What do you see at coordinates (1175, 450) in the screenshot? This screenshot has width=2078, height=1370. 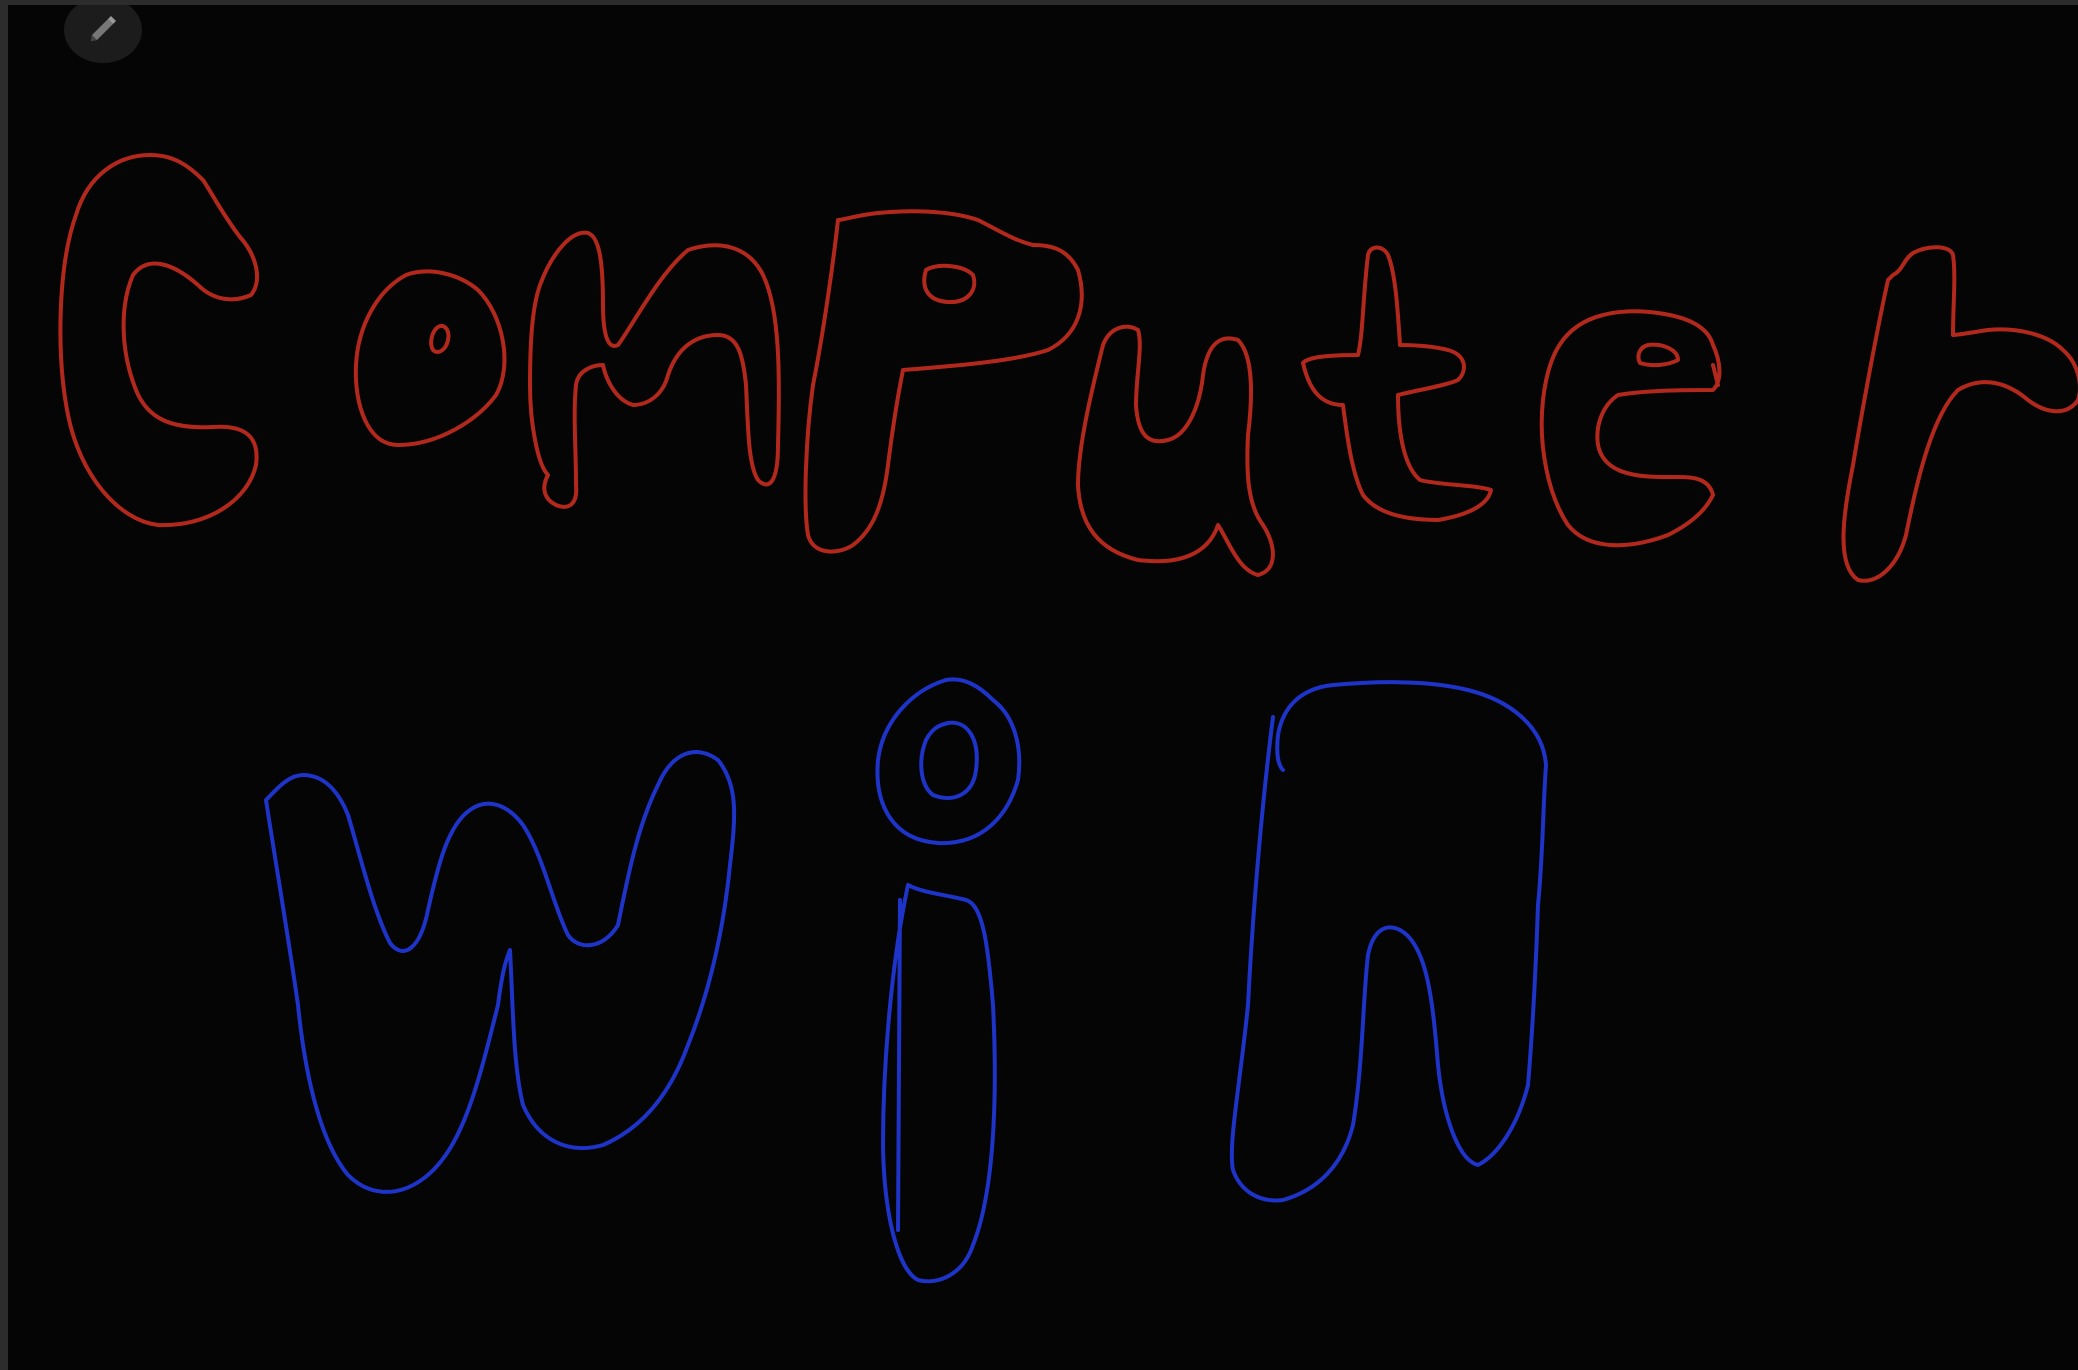 I see `letter-u-stroke` at bounding box center [1175, 450].